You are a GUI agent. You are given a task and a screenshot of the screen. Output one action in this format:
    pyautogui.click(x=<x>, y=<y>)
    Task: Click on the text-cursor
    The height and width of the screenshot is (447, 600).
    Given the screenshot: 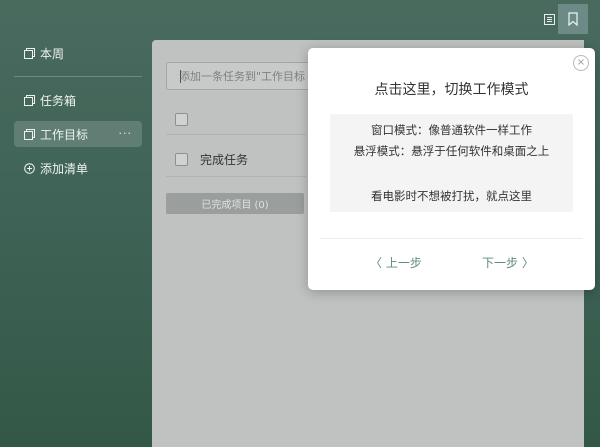 What is the action you would take?
    pyautogui.click(x=180, y=76)
    